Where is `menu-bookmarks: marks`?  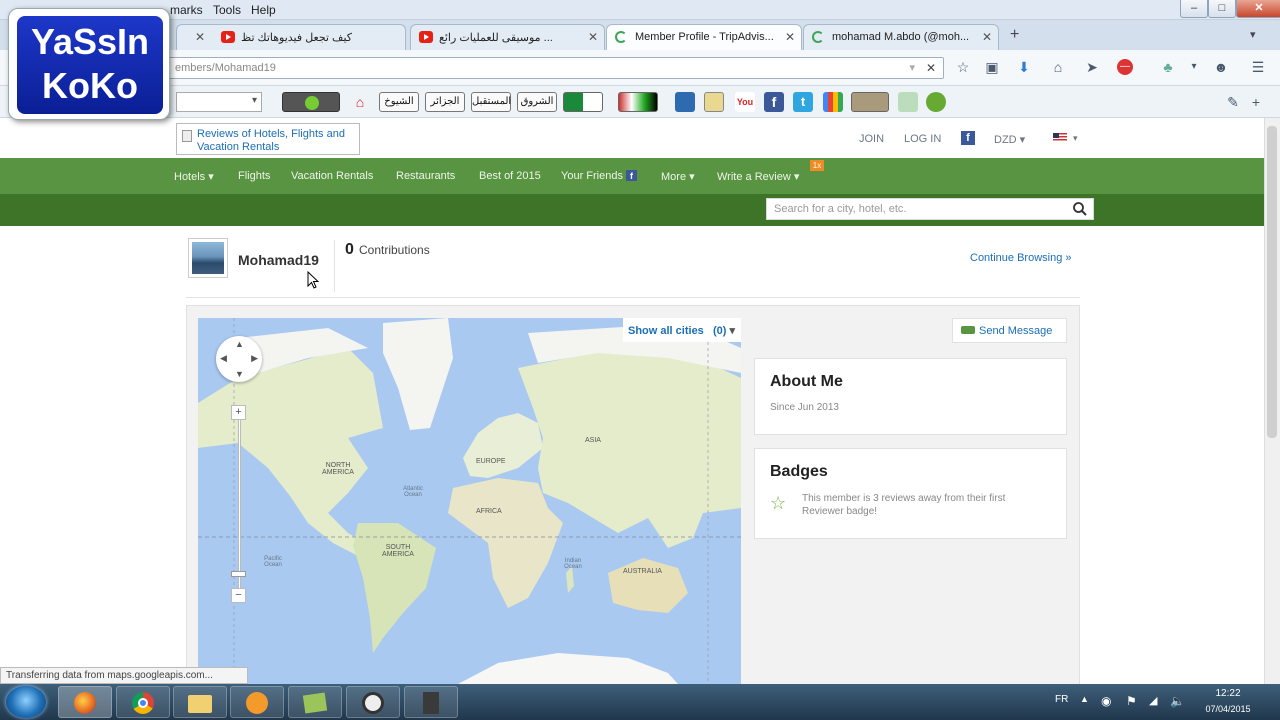
menu-bookmarks: marks is located at coordinates (186, 10).